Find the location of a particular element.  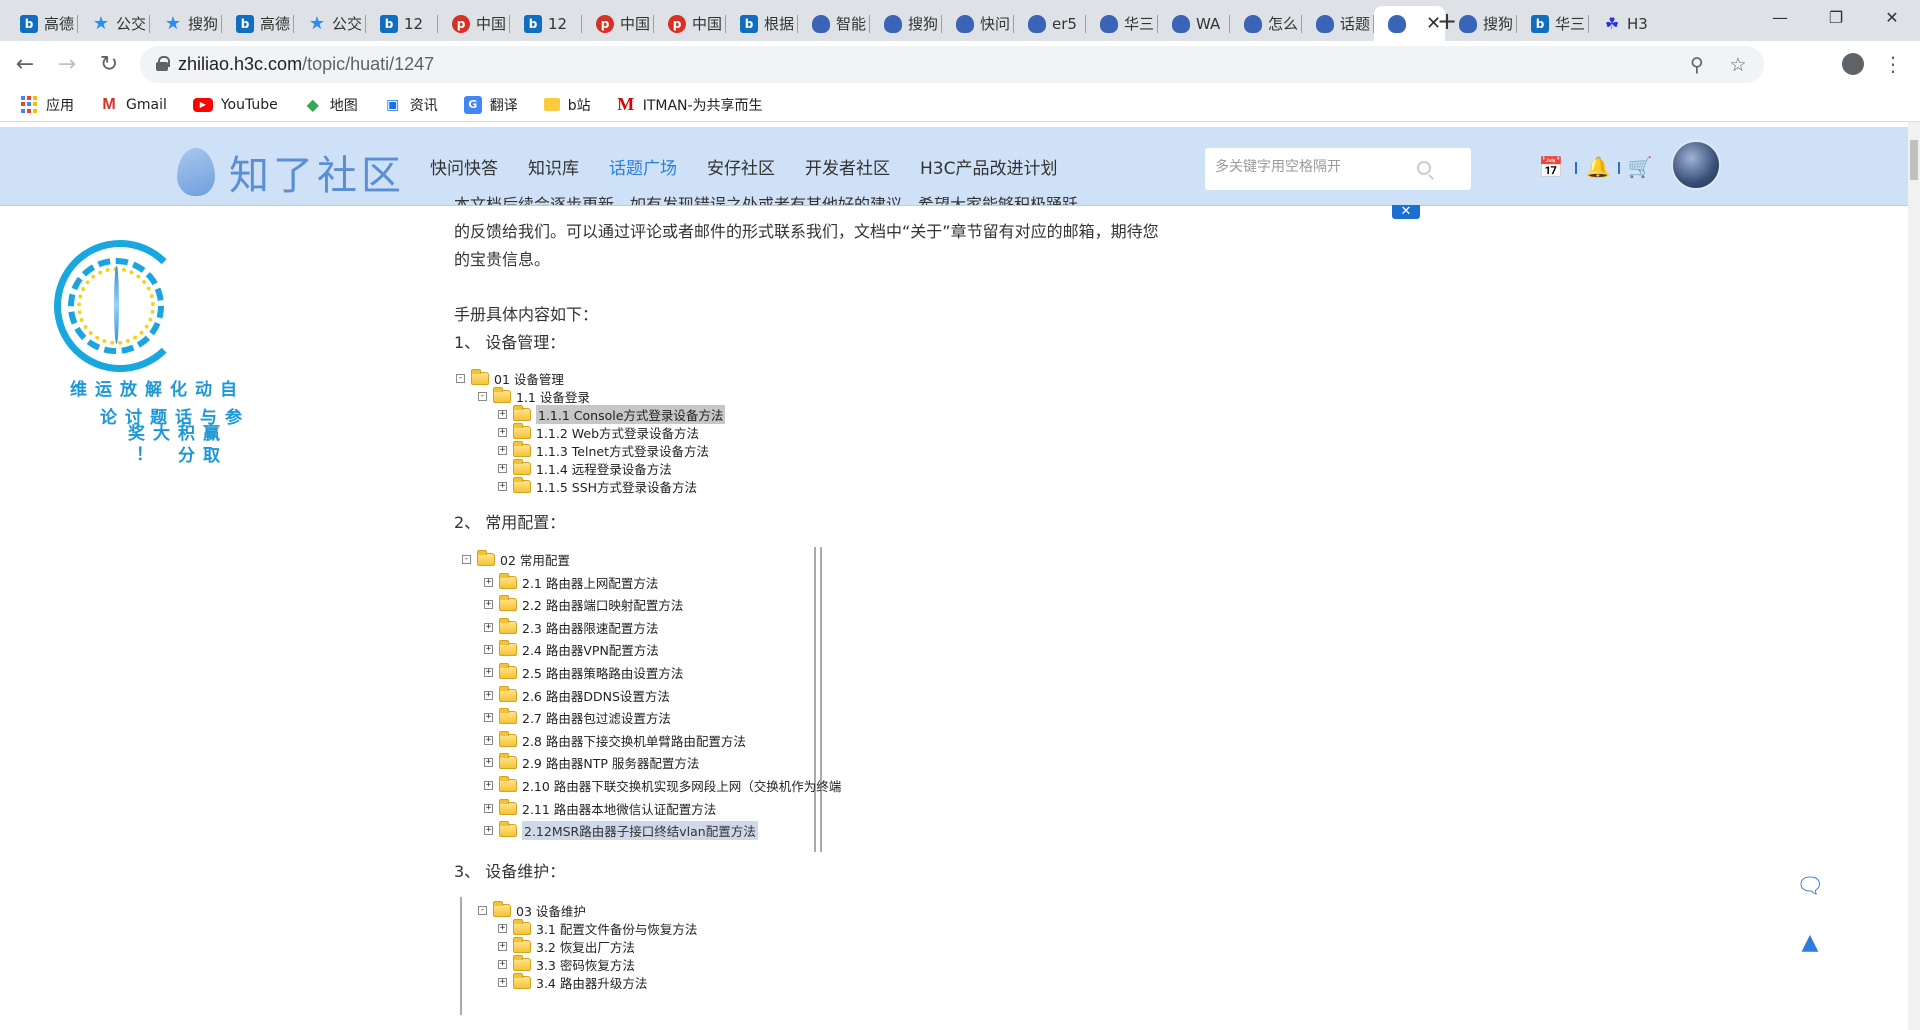

bookmark-item: b站 is located at coordinates (567, 105).